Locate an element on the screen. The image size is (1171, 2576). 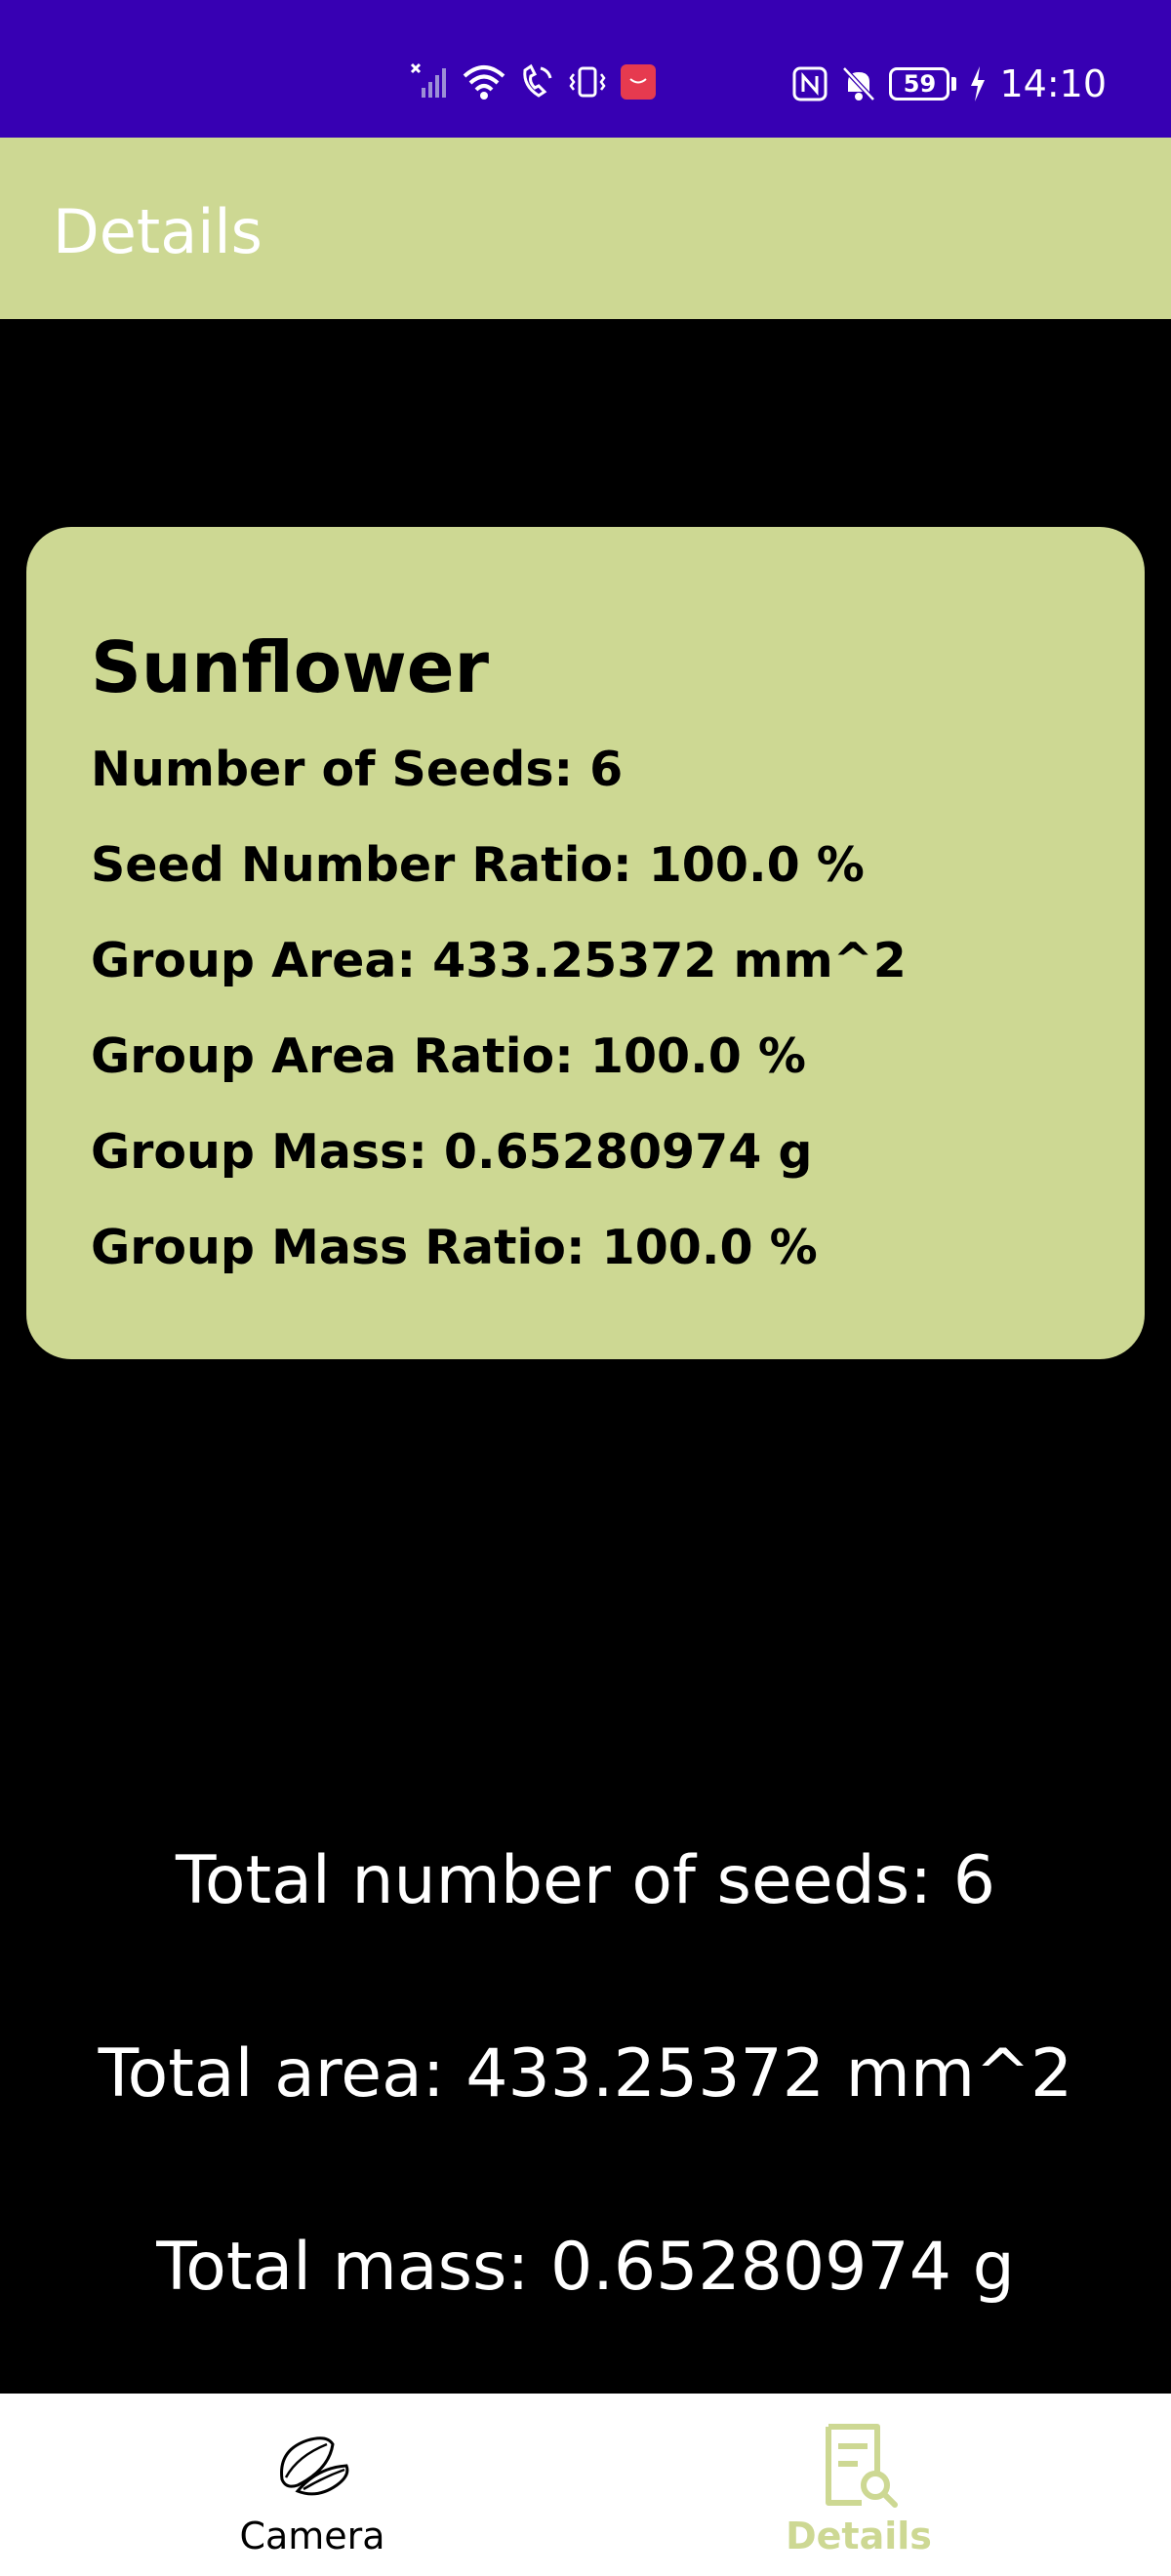
nav-details-label: Details is located at coordinates (859, 2536).